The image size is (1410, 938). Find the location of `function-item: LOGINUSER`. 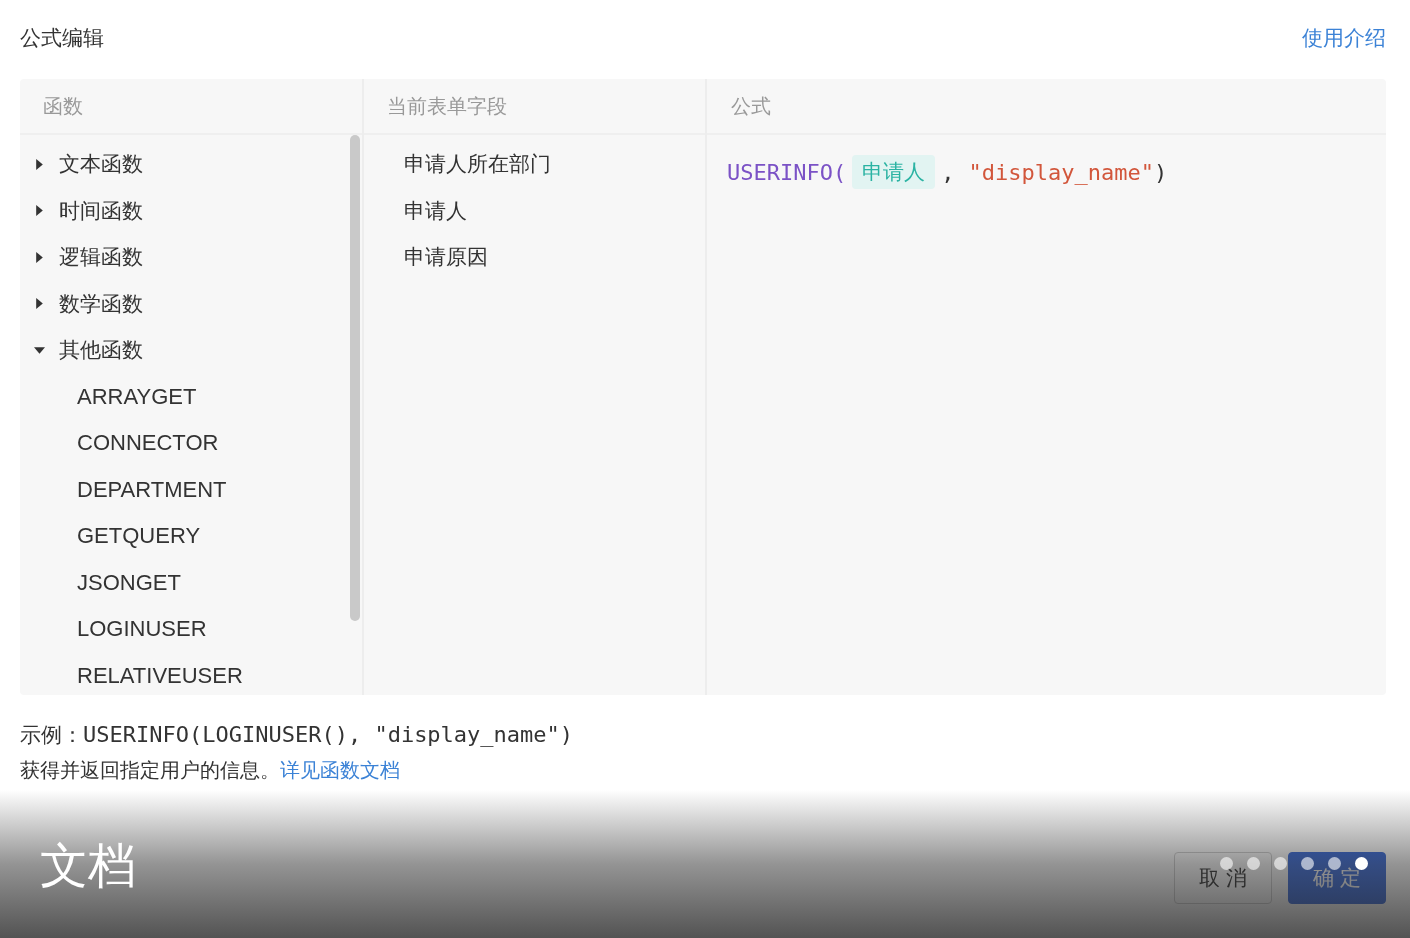

function-item: LOGINUSER is located at coordinates (191, 629).